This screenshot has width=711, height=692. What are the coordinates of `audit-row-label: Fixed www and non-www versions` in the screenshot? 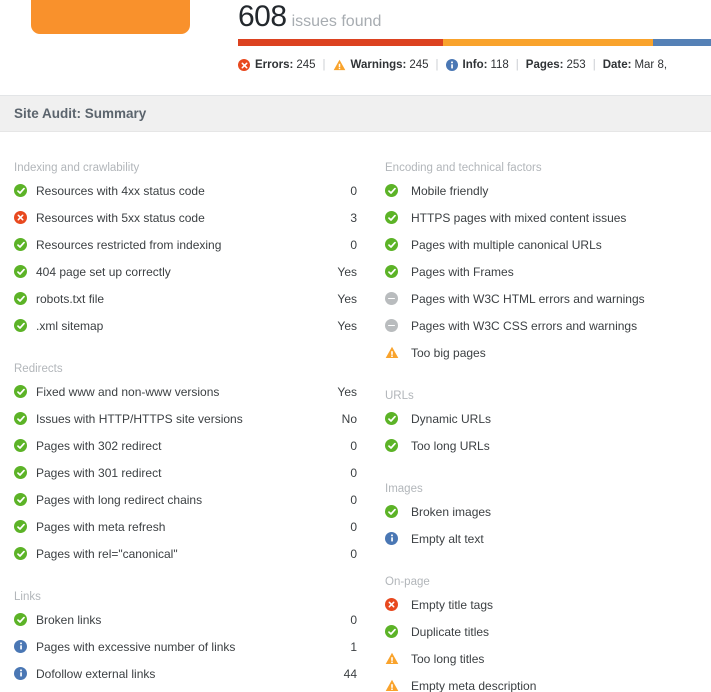 It's located at (128, 391).